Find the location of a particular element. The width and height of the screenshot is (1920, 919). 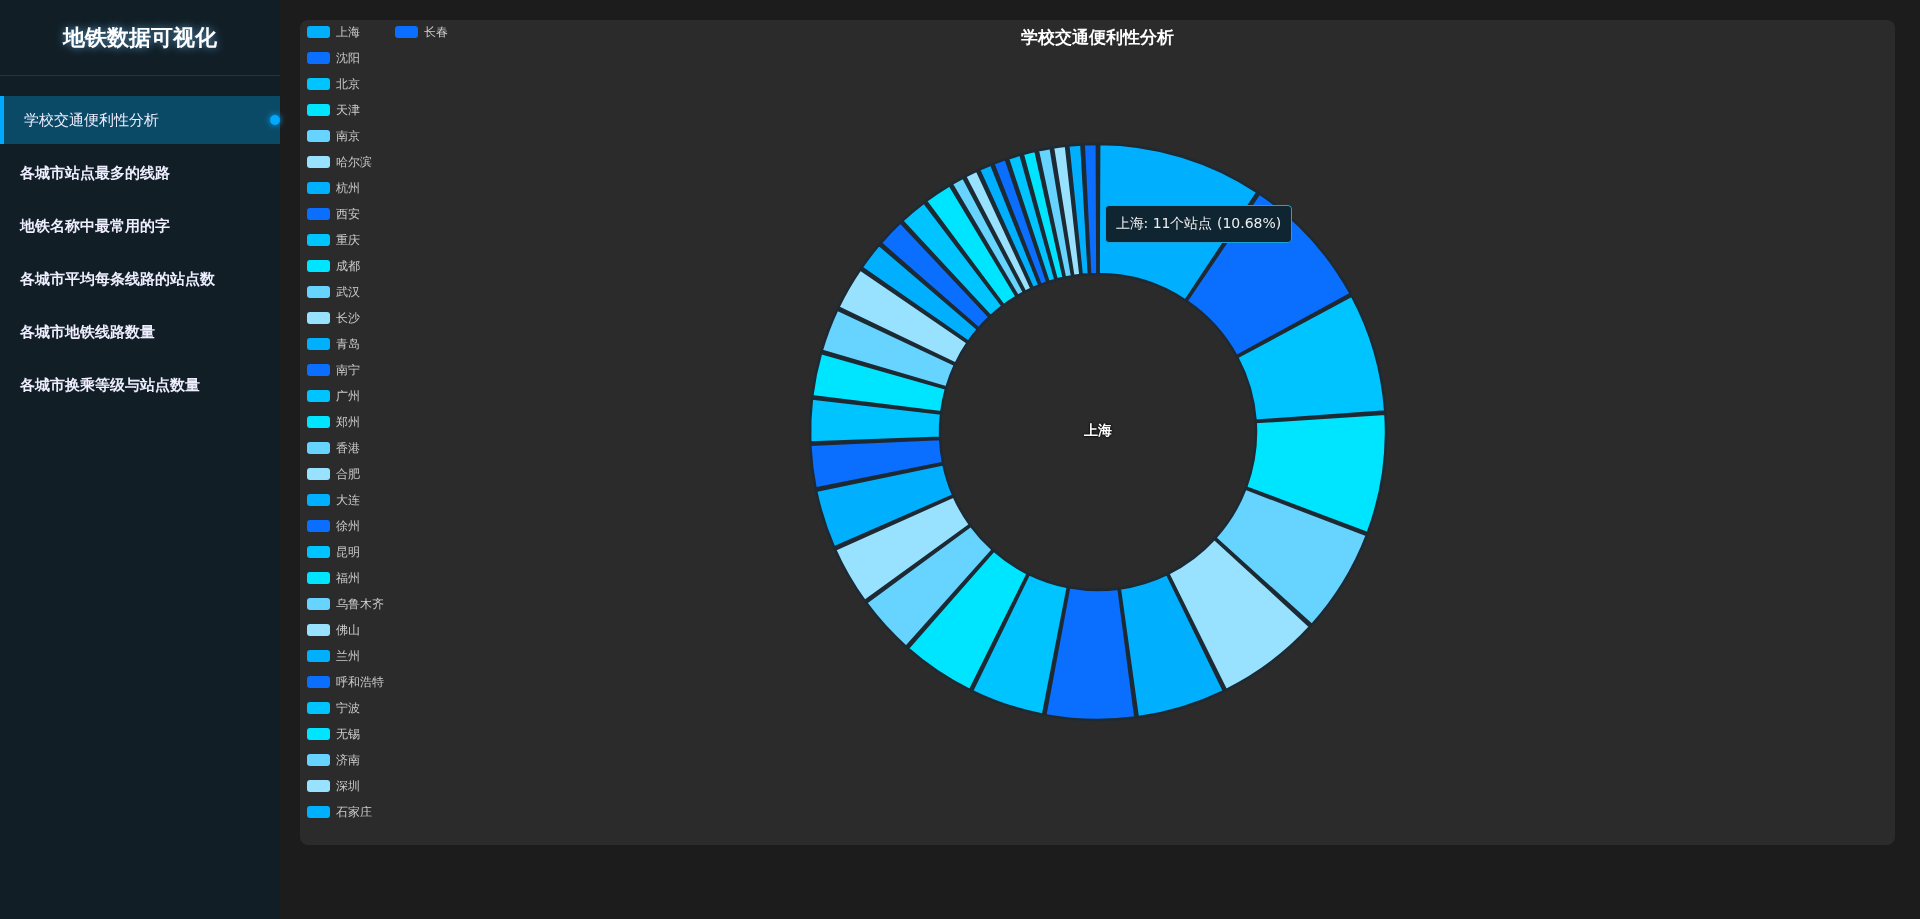

legend-label: 长沙 is located at coordinates (348, 318).